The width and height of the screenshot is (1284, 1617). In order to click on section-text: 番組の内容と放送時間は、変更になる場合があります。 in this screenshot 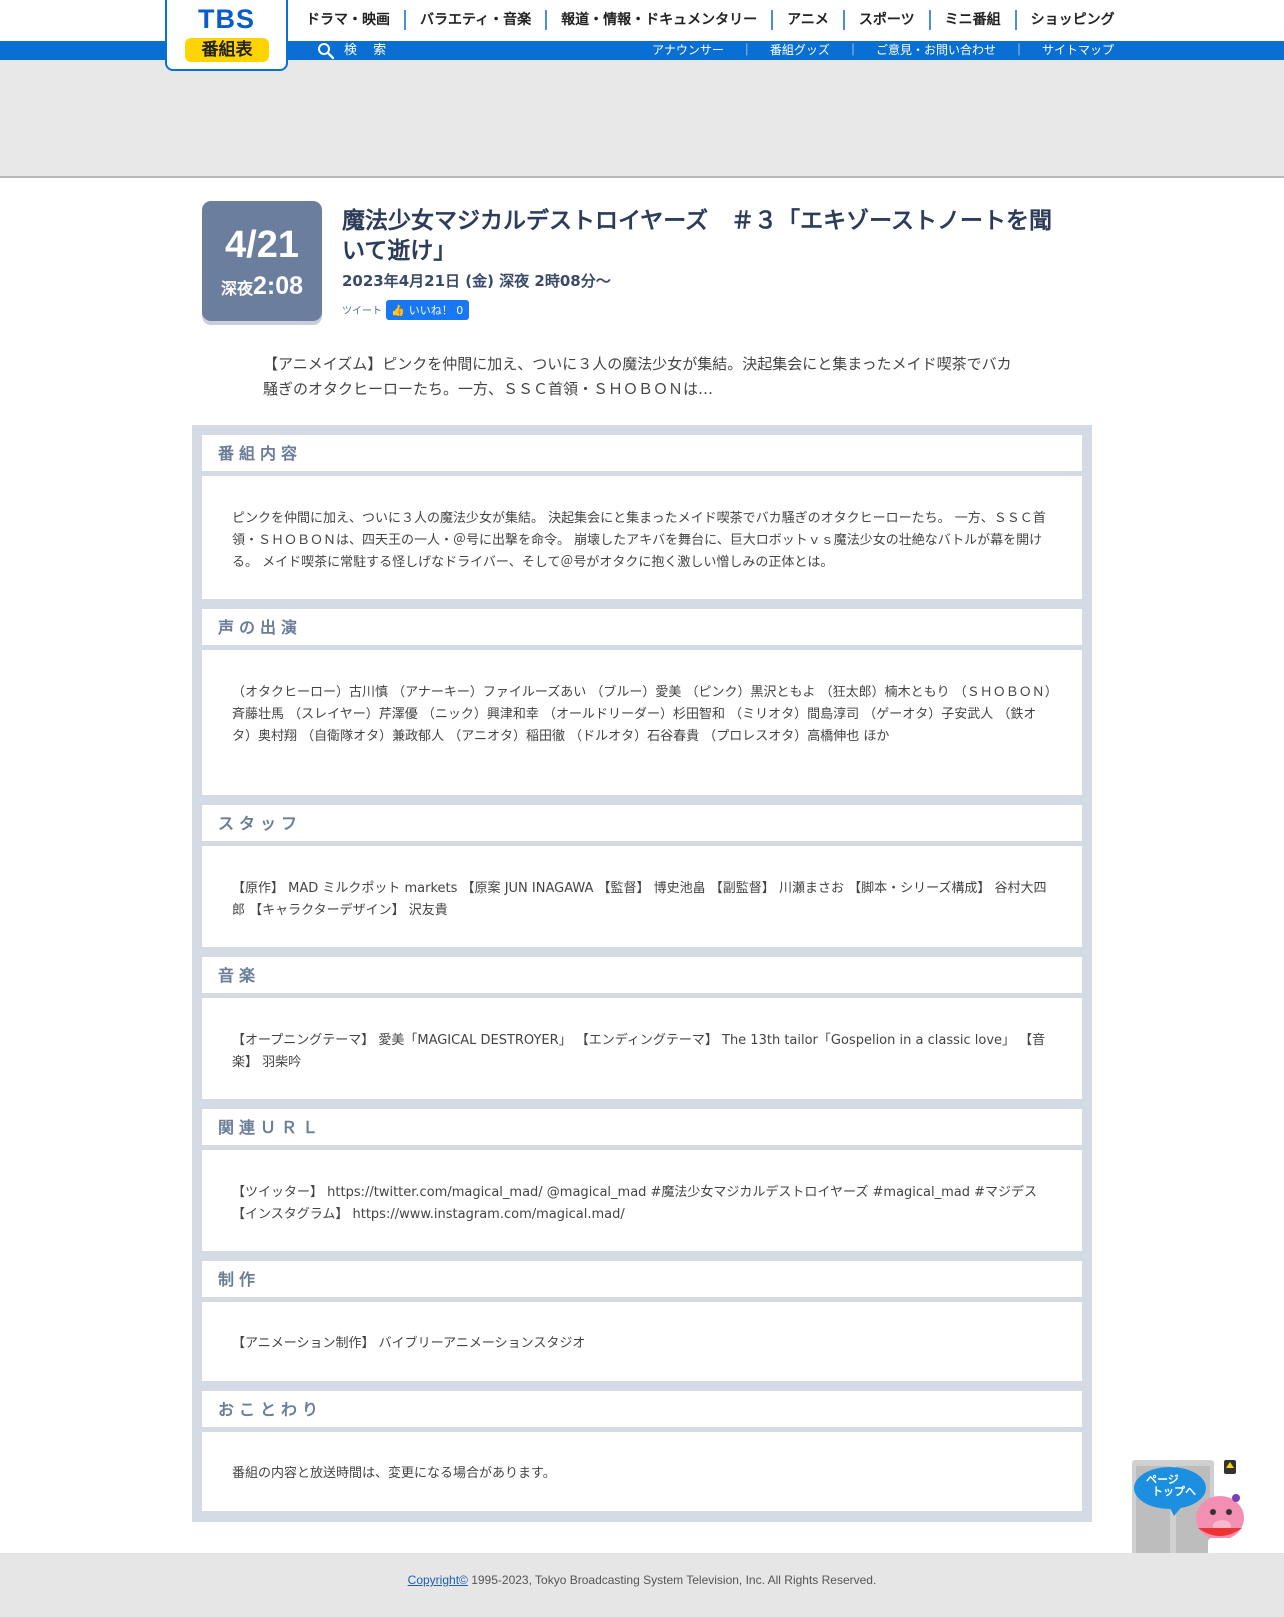, I will do `click(394, 1473)`.